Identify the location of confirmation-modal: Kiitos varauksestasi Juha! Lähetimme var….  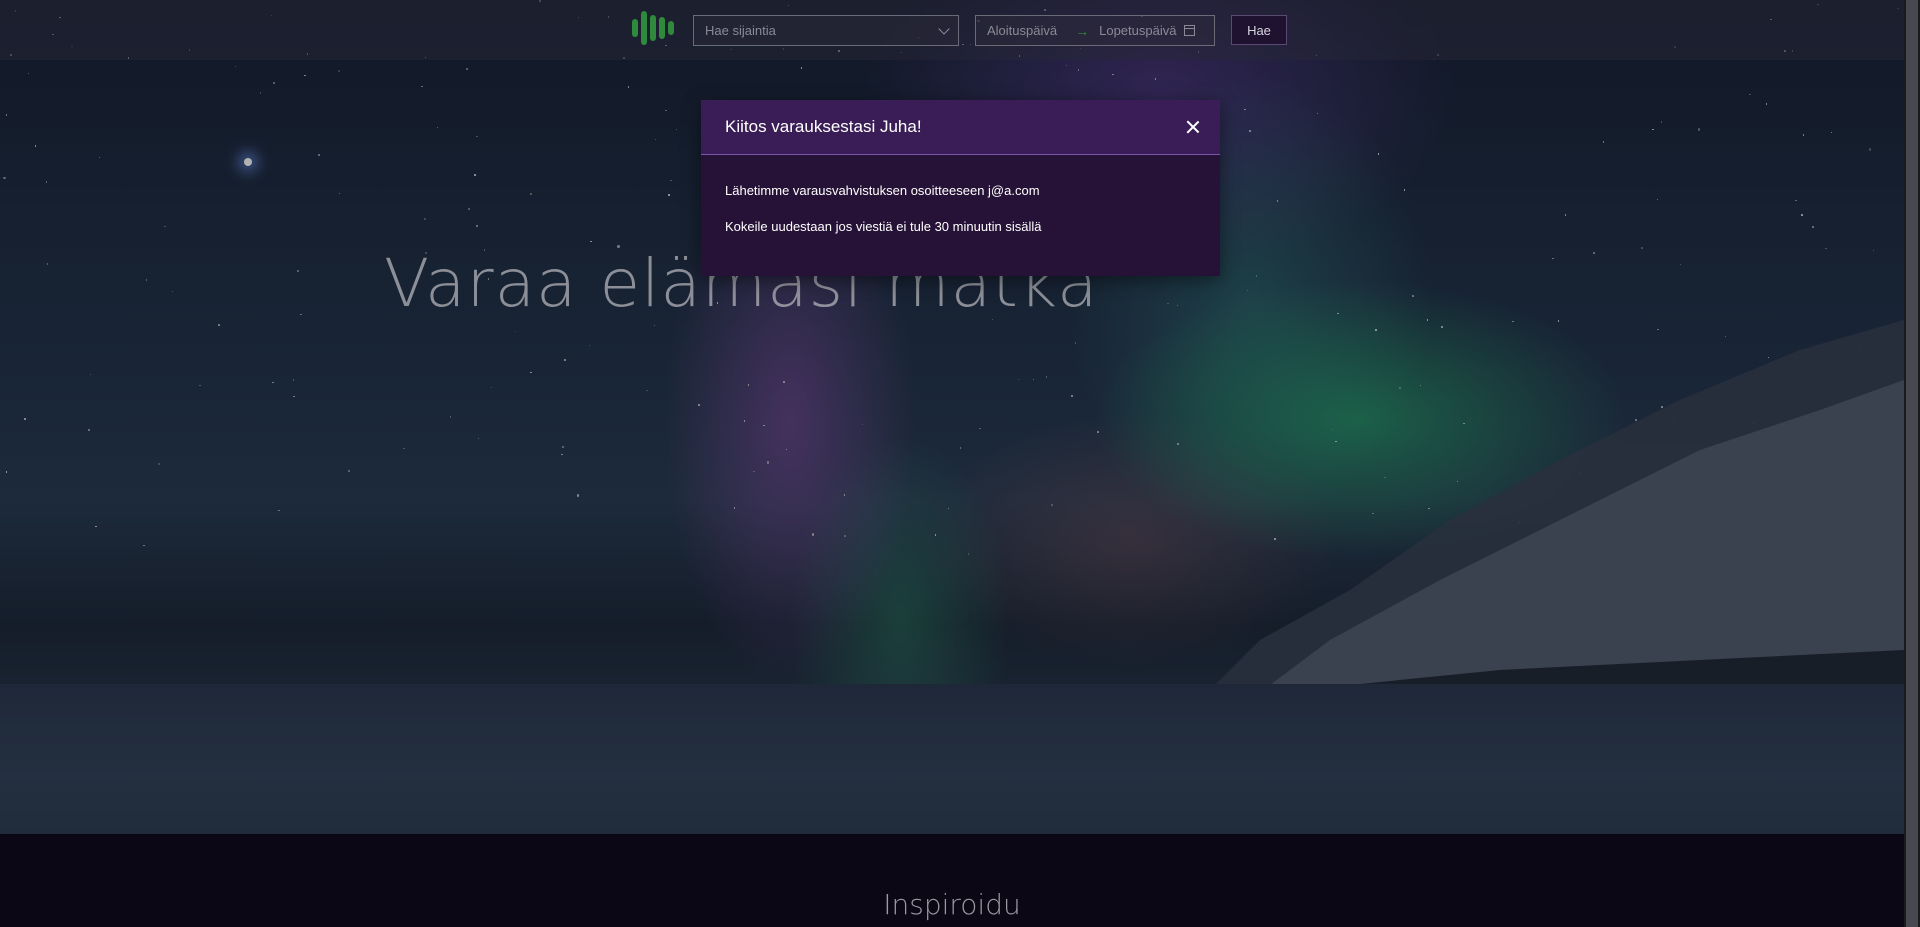
(960, 188).